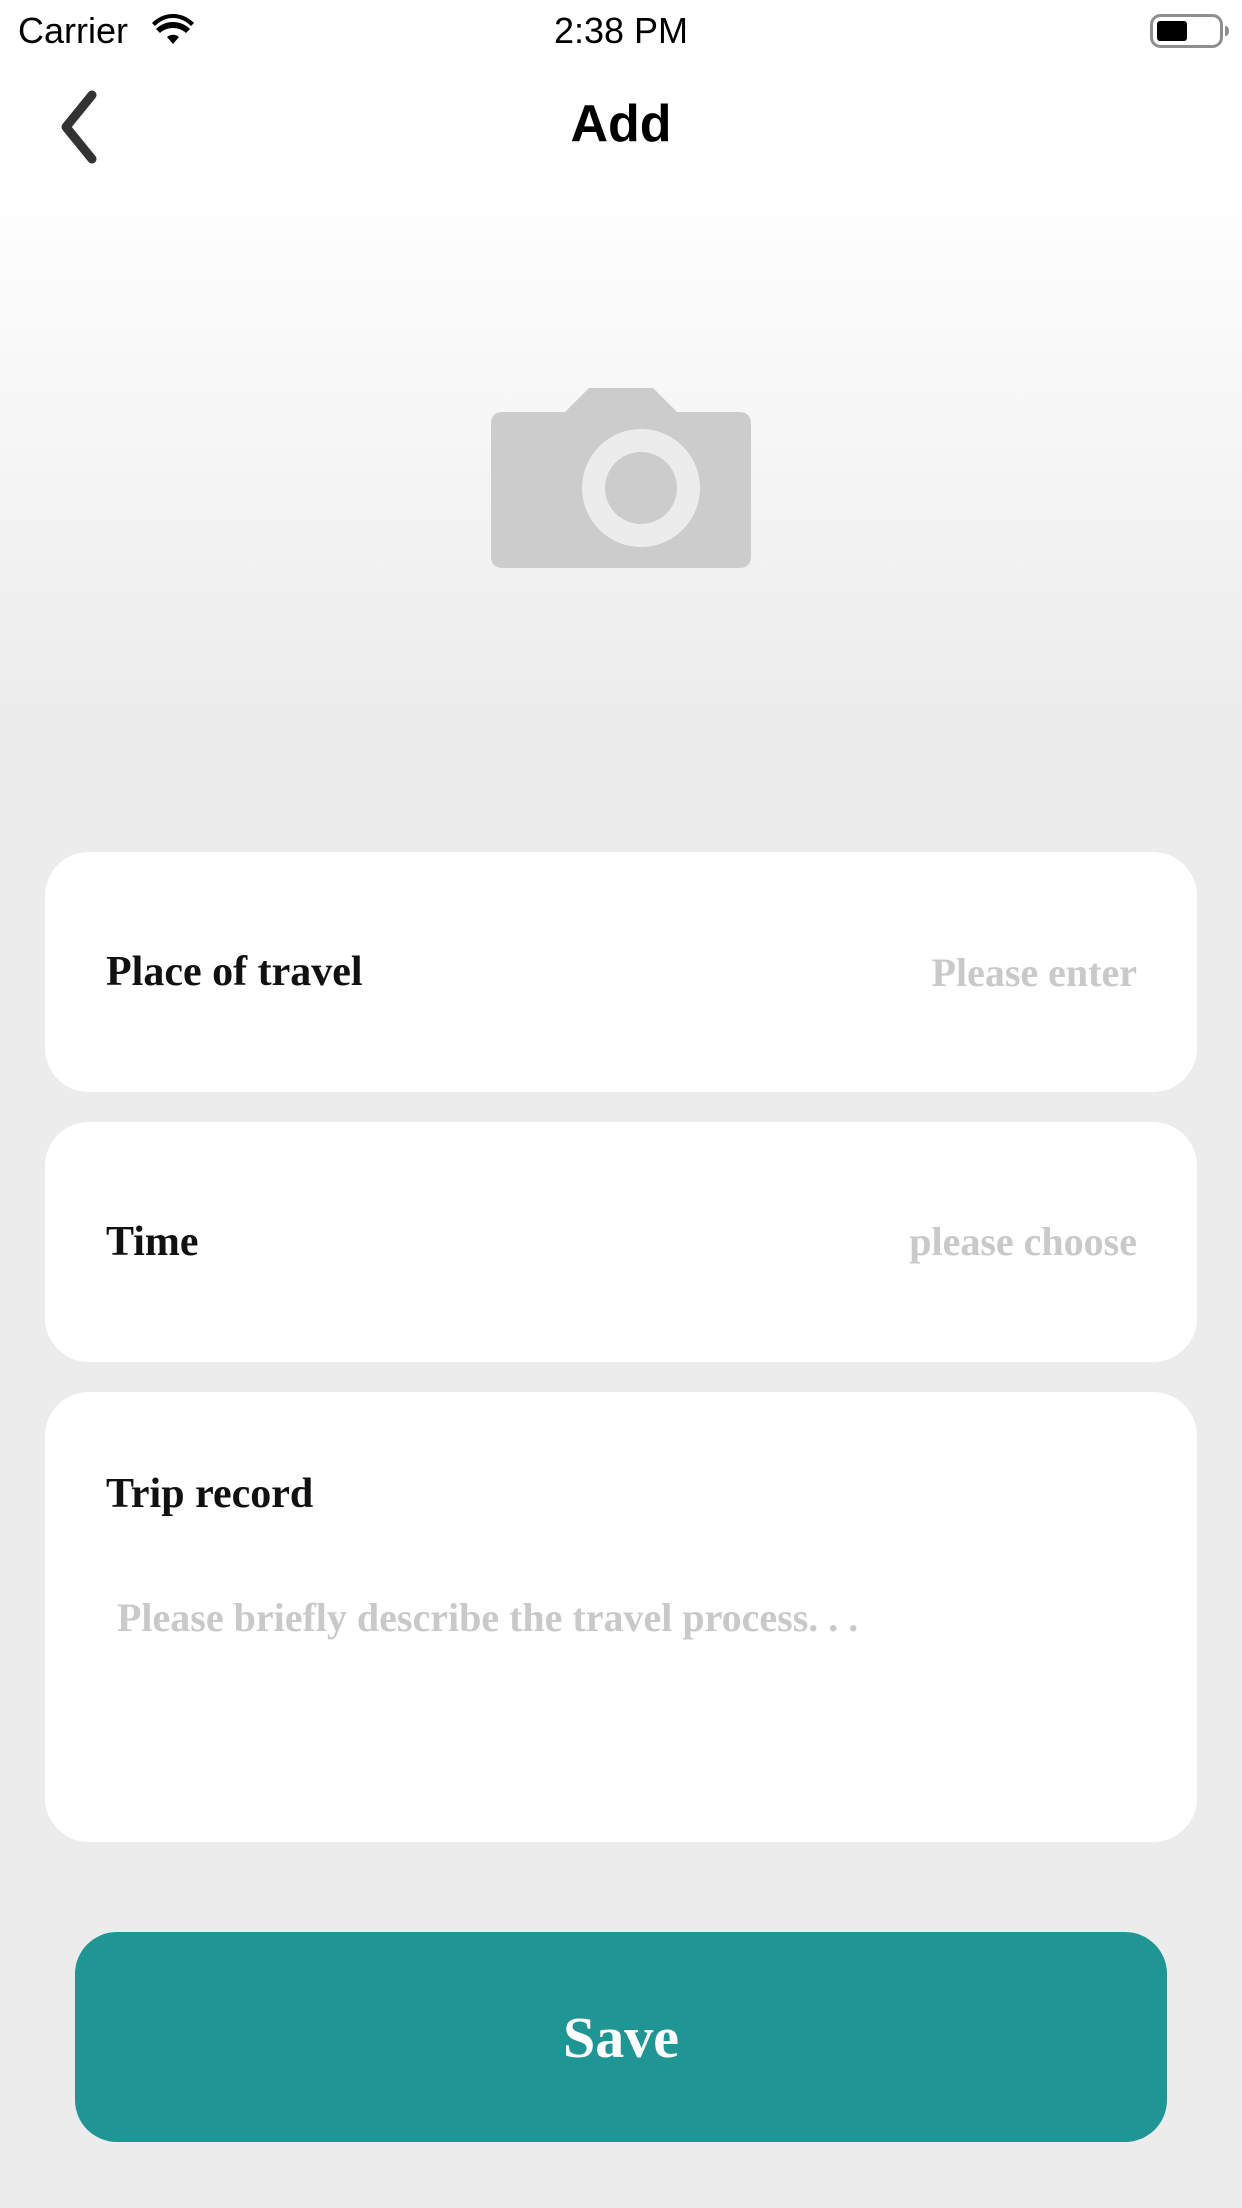 The height and width of the screenshot is (2208, 1242). I want to click on status-time: 2:38 PM, so click(621, 30).